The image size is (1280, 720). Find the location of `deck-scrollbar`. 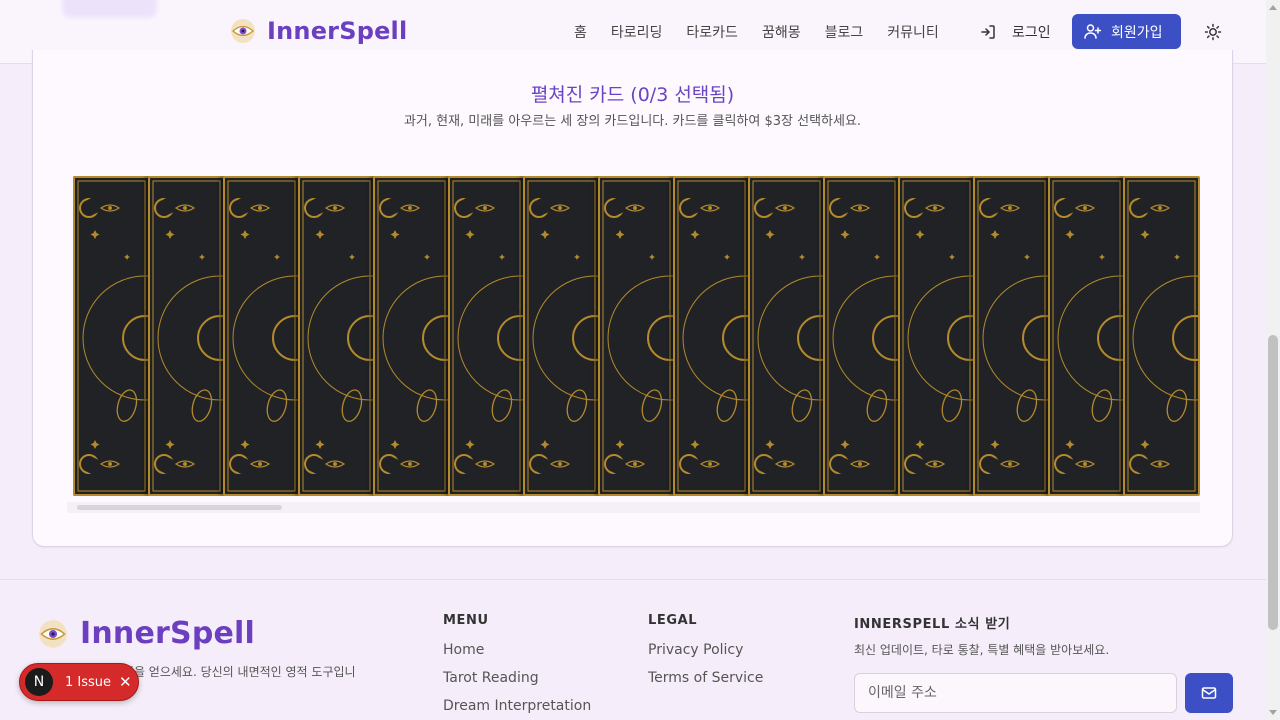

deck-scrollbar is located at coordinates (633, 507).